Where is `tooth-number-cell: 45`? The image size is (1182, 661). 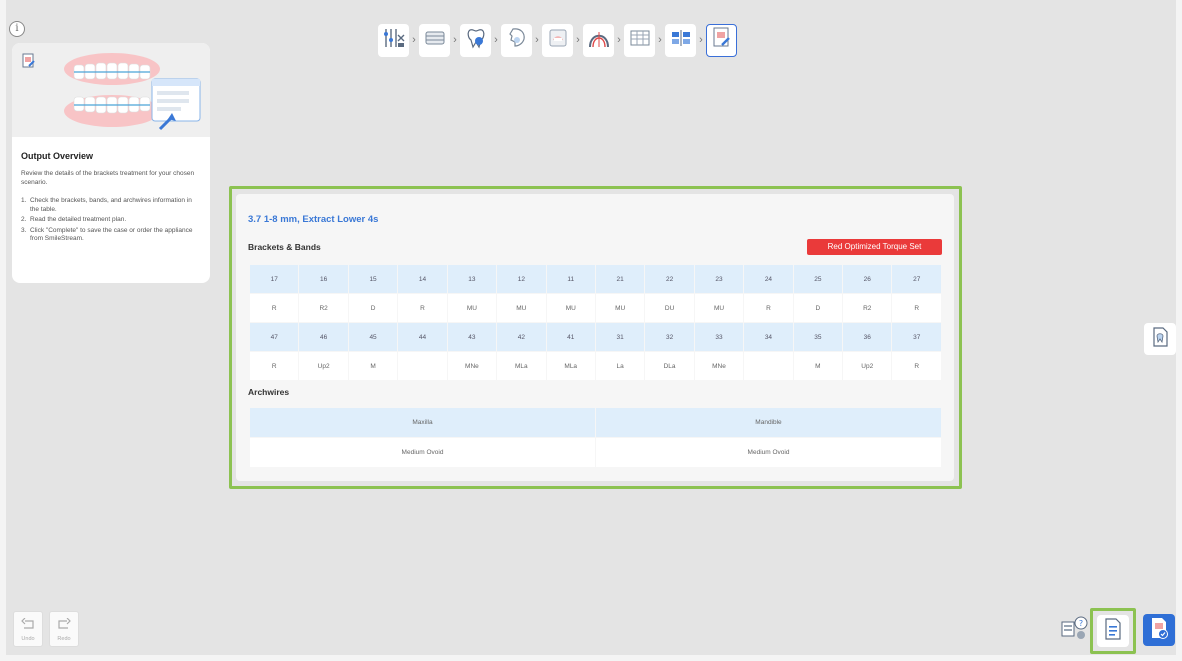
tooth-number-cell: 45 is located at coordinates (373, 337).